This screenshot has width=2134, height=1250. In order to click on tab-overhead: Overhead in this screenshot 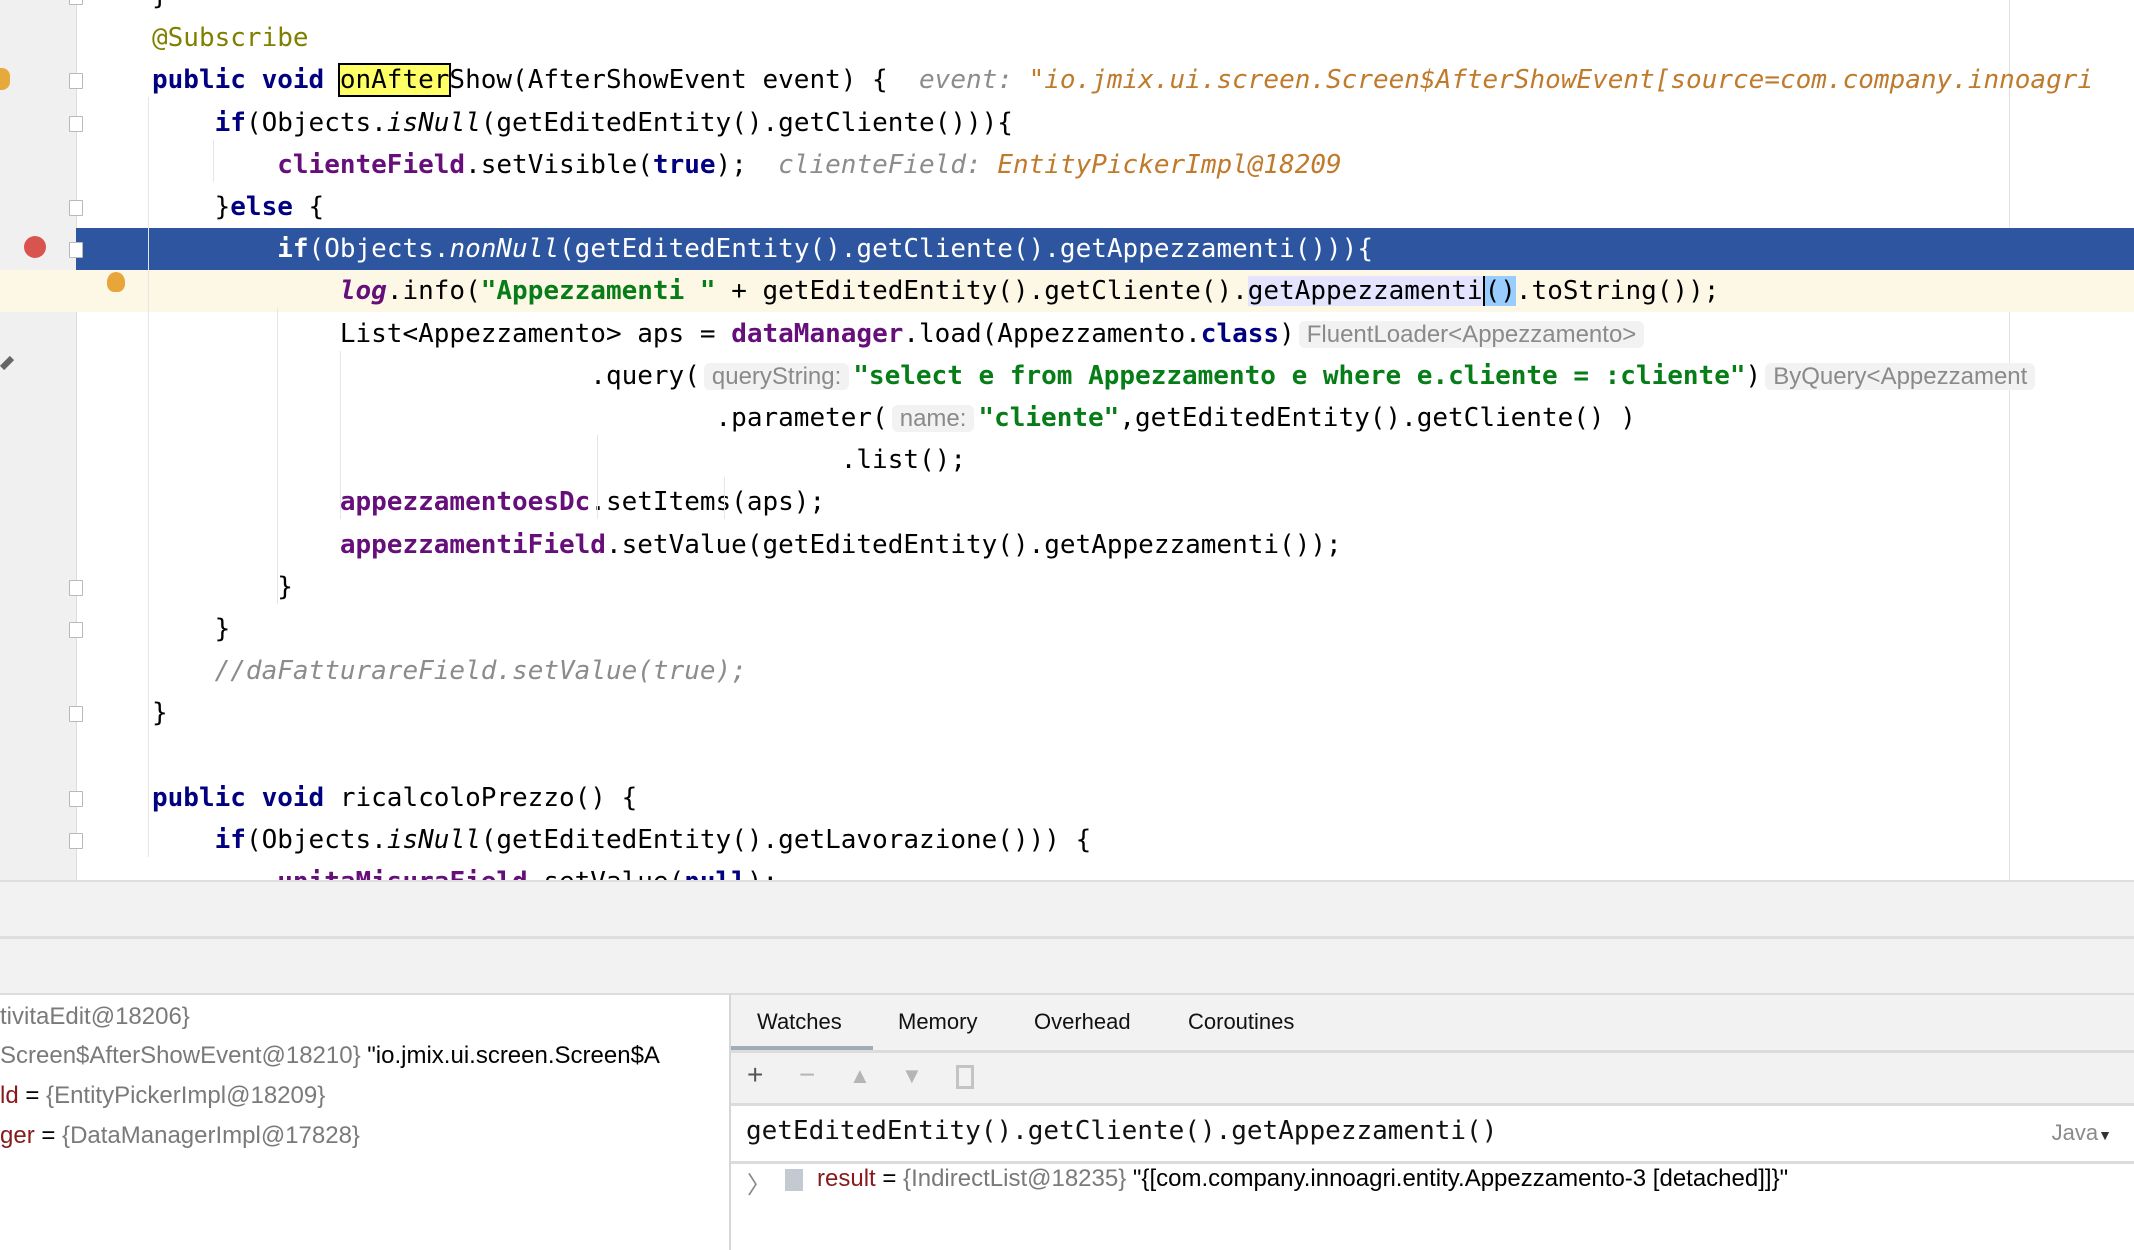, I will do `click(1082, 1022)`.